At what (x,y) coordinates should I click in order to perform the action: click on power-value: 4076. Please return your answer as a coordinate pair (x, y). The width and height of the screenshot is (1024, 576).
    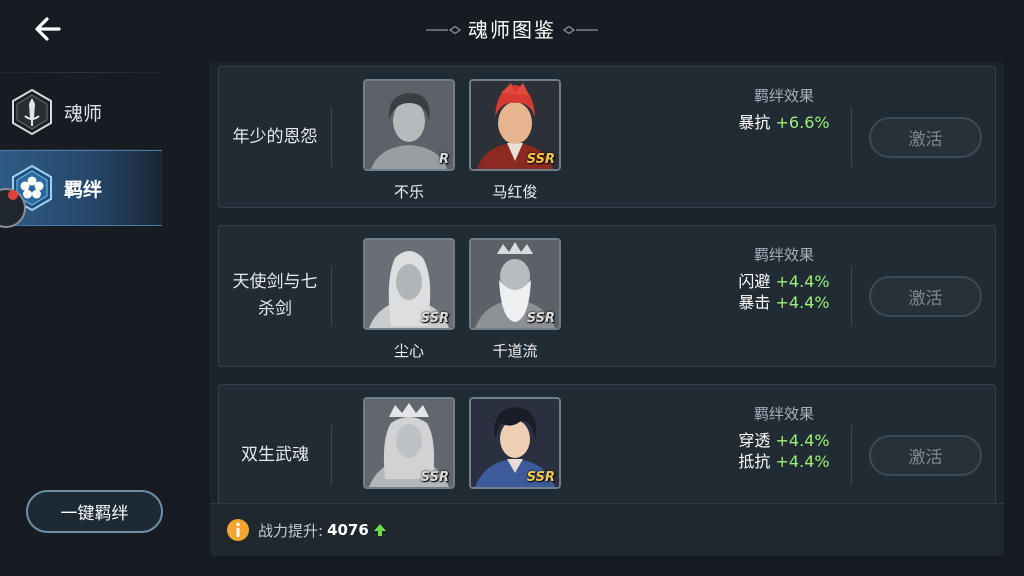
    Looking at the image, I should click on (348, 530).